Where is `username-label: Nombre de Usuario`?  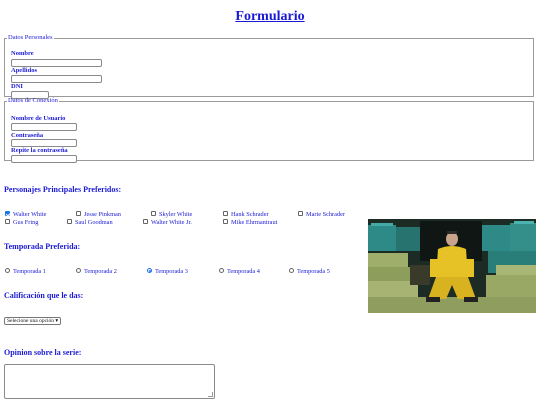 username-label: Nombre de Usuario is located at coordinates (38, 118).